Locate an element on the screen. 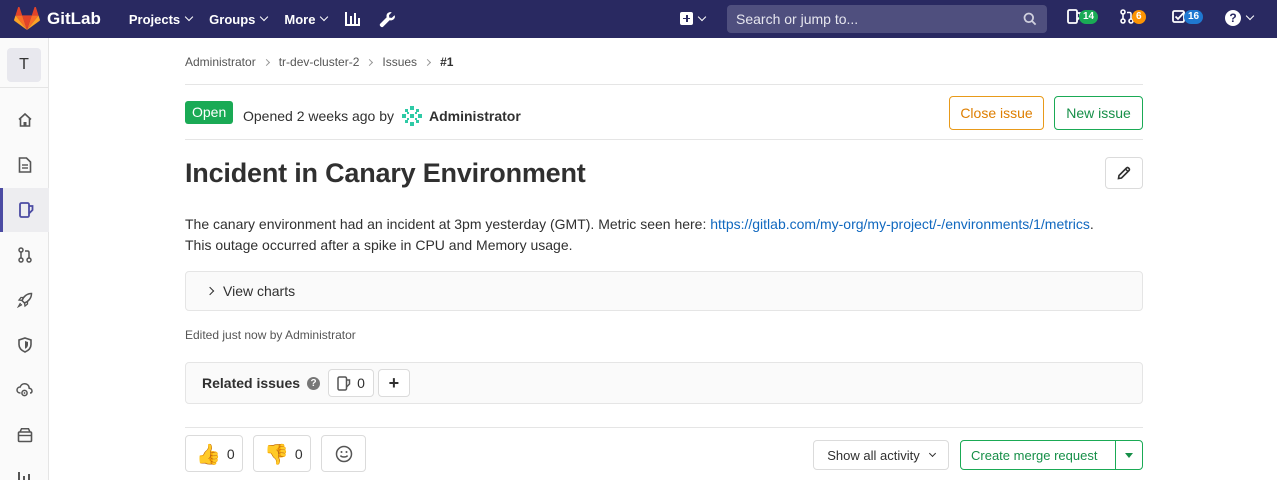 The height and width of the screenshot is (480, 1277). thumbs-up-icon: 👍 is located at coordinates (208, 453).